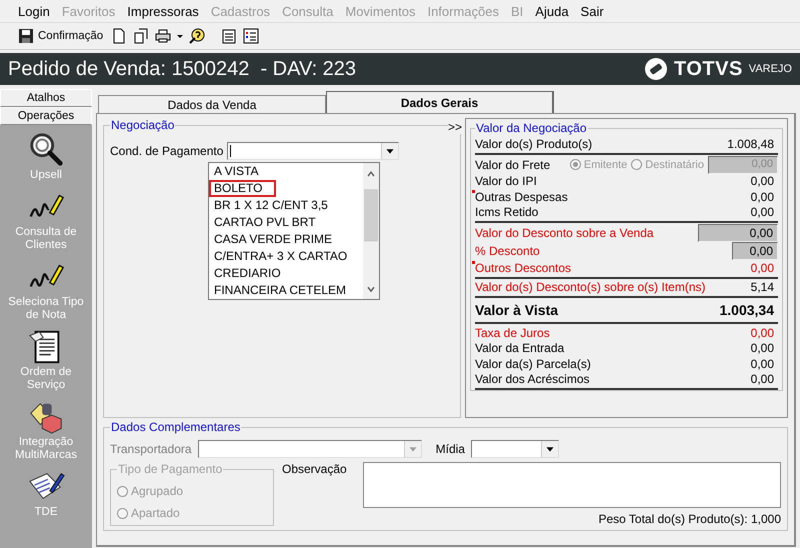 The width and height of the screenshot is (800, 548). I want to click on dropdown-option: C/ENTRA+ 3 X CARTAO, so click(280, 256).